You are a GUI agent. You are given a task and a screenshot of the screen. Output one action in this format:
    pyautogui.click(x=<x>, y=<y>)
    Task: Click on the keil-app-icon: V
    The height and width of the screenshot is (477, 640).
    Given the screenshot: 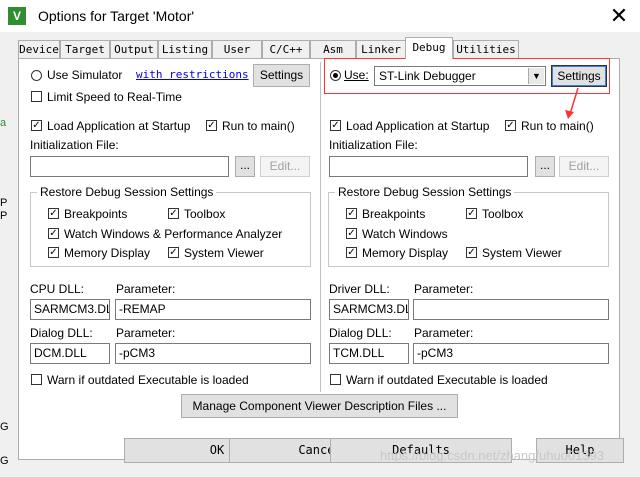 What is the action you would take?
    pyautogui.click(x=17, y=16)
    